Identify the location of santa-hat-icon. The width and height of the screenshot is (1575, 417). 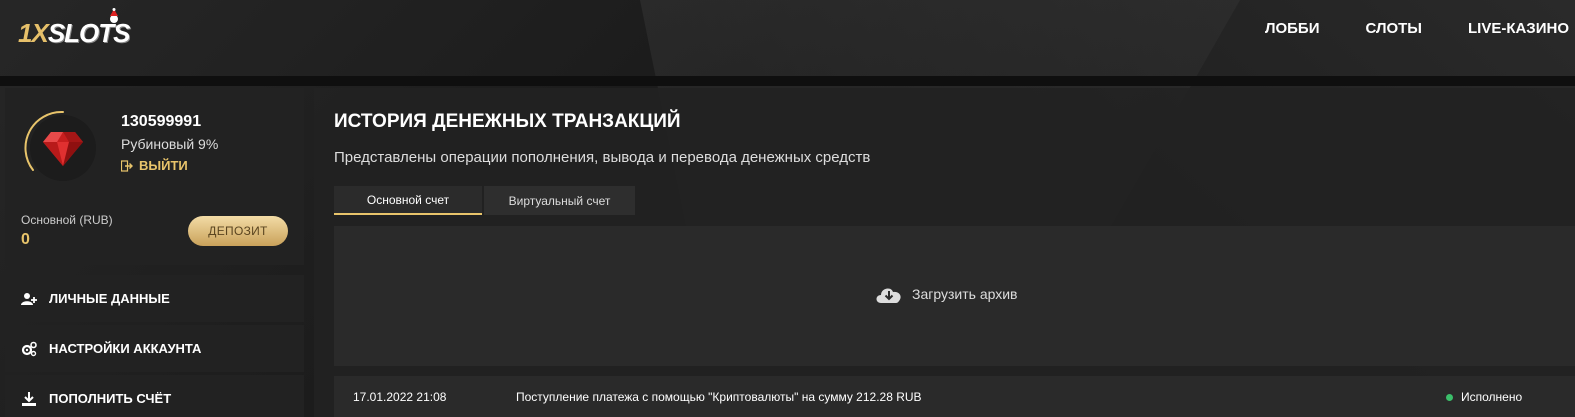
(114, 15).